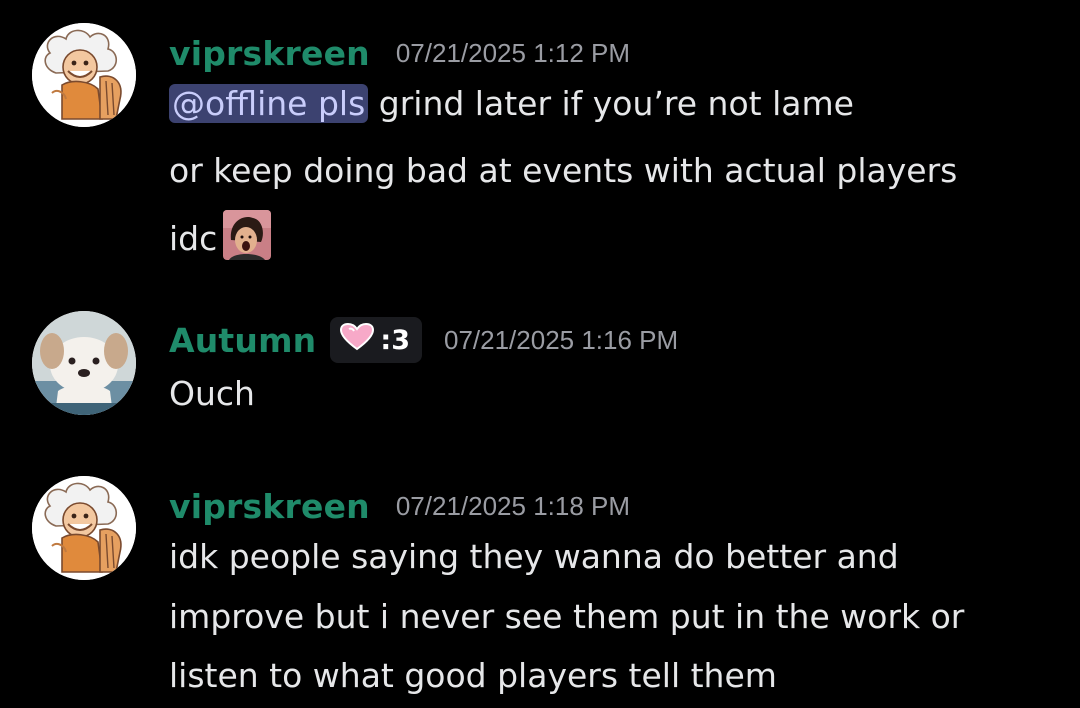 The width and height of the screenshot is (1080, 708). Describe the element at coordinates (513, 52) in the screenshot. I see `message-timestamp: 07/21/2025 1:12 PM` at that location.